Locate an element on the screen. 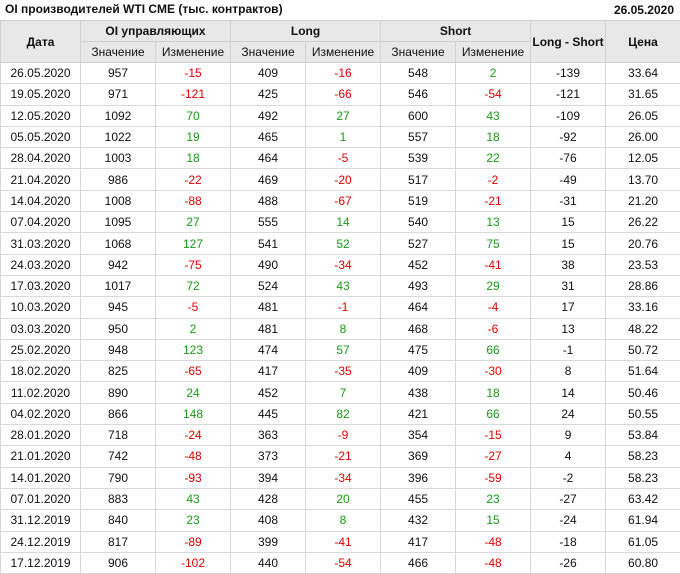 This screenshot has height=574, width=680. cell-date: 11.02.2020 is located at coordinates (41, 392).